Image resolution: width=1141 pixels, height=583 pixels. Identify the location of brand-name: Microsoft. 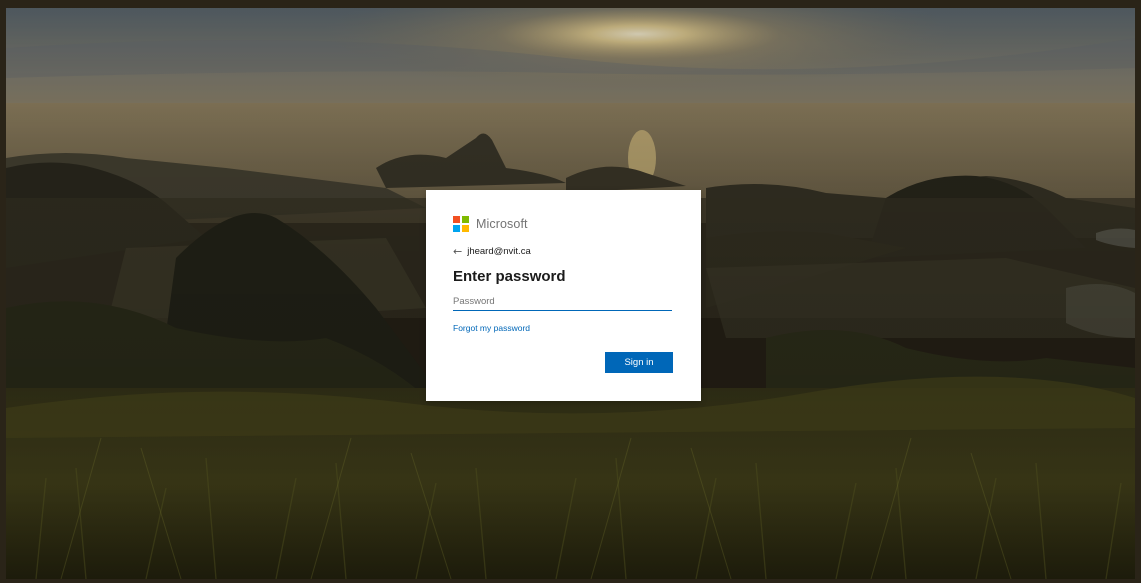
(502, 224).